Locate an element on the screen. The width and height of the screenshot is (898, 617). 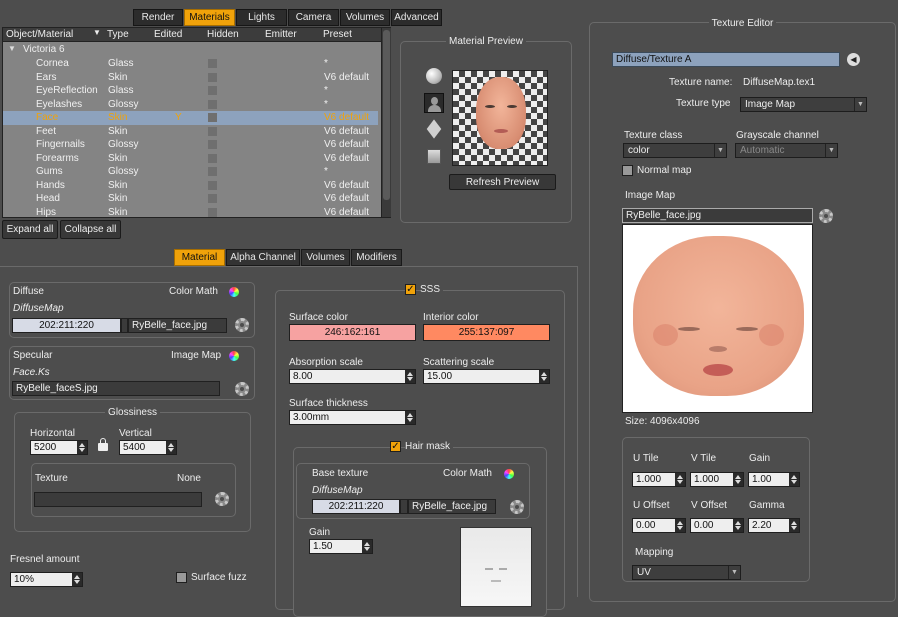
absorption-stepper: 8.00 is located at coordinates (352, 376).